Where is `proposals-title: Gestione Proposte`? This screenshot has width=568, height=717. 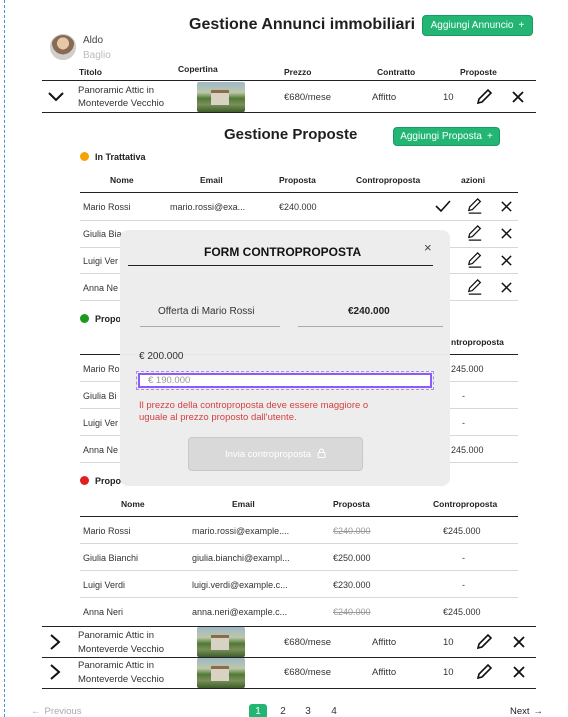
proposals-title: Gestione Proposte is located at coordinates (291, 134).